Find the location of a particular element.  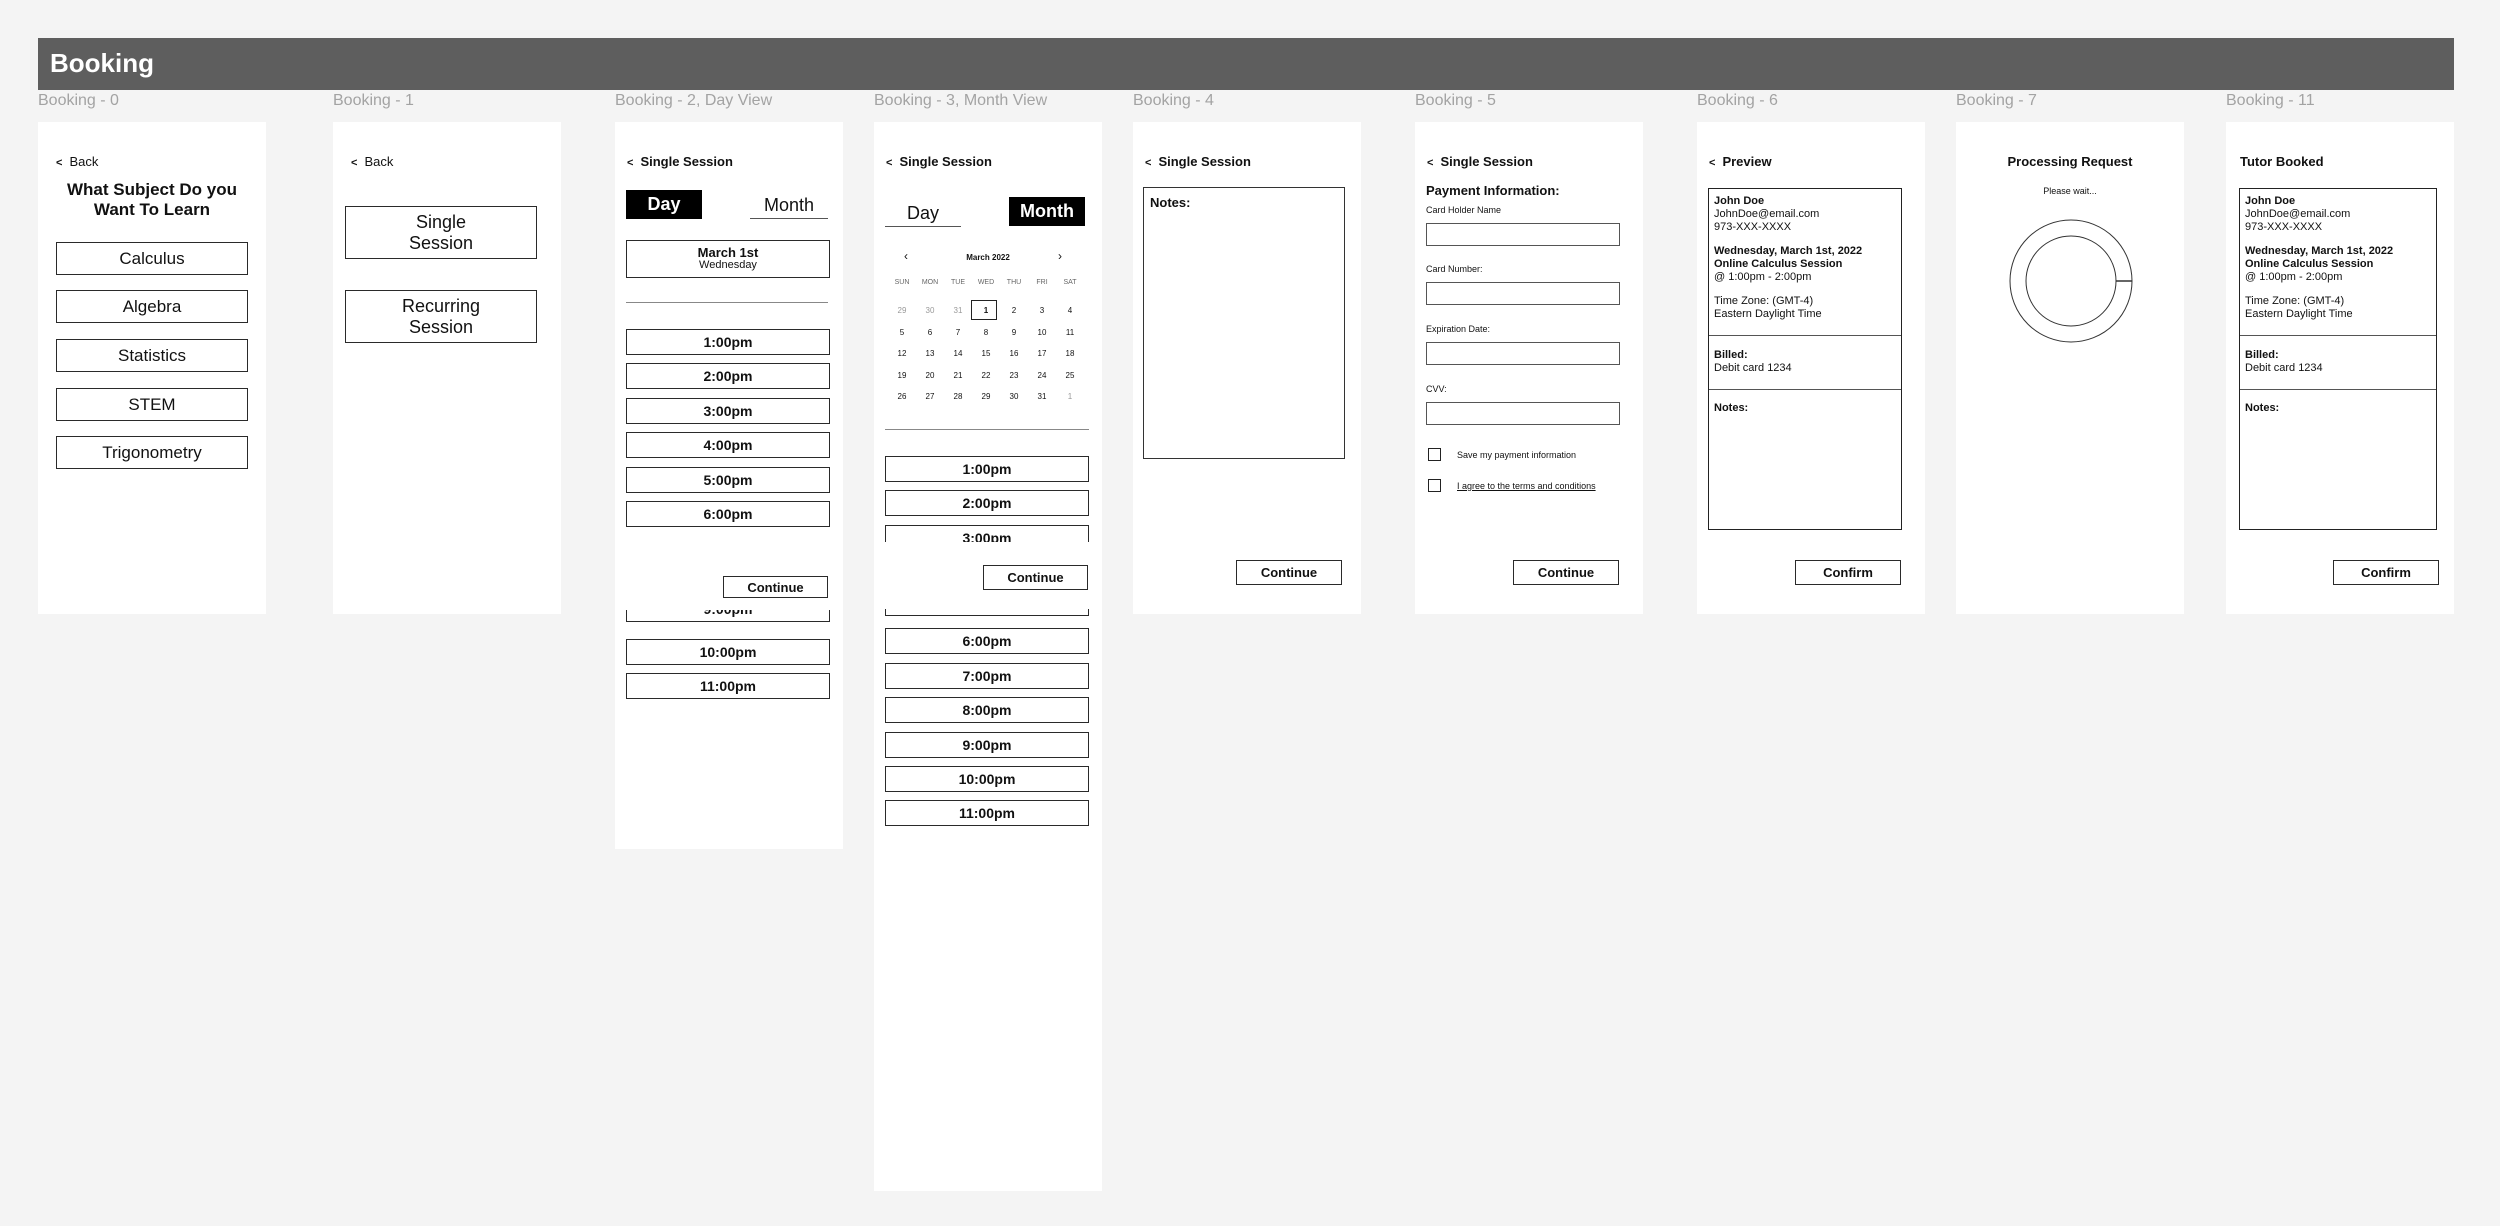

calendar-day: 20 is located at coordinates (930, 382).